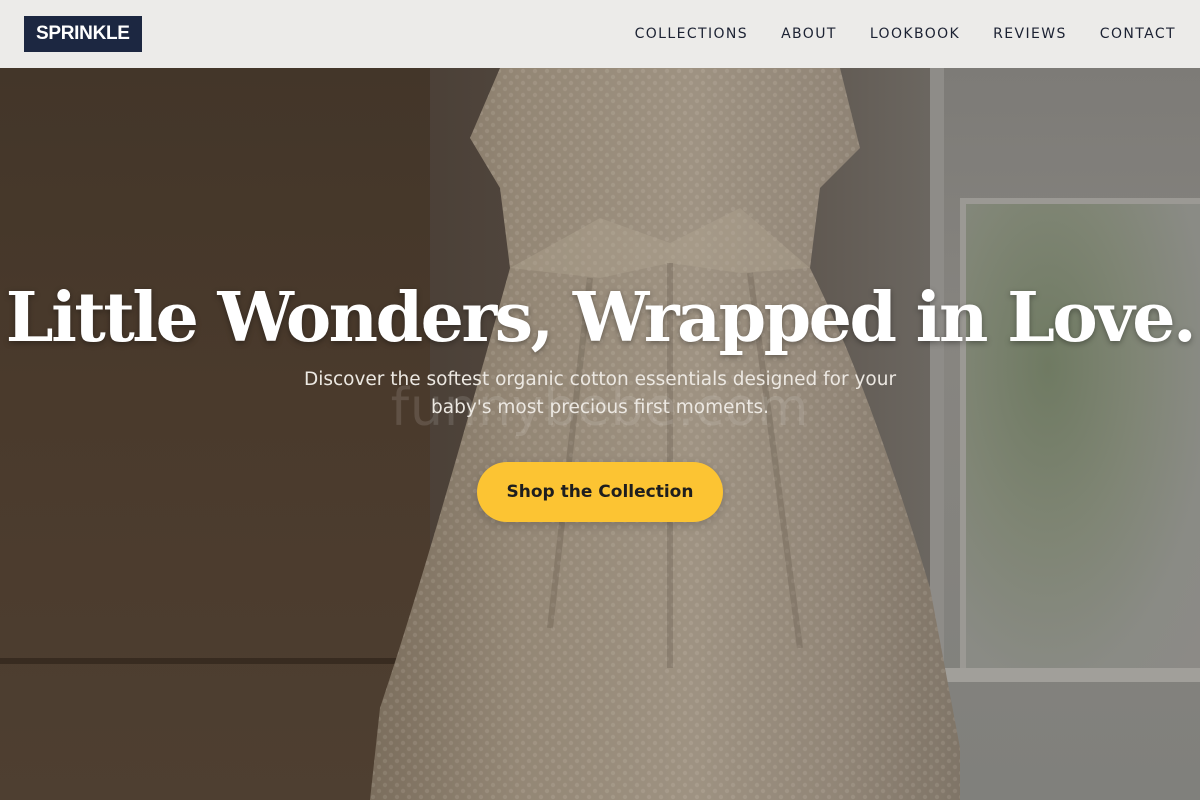  Describe the element at coordinates (1138, 34) in the screenshot. I see `nav-item-contact: CONTACT` at that location.